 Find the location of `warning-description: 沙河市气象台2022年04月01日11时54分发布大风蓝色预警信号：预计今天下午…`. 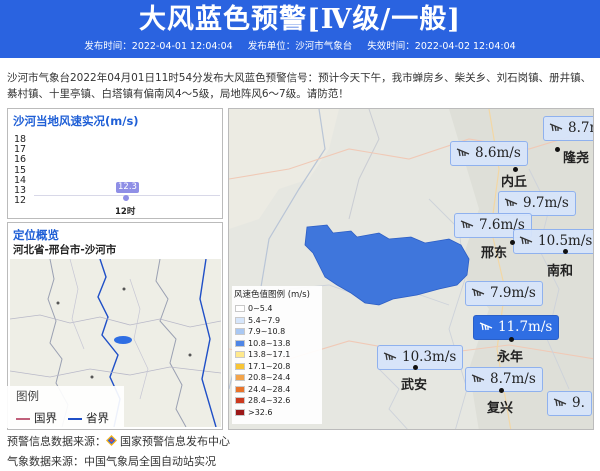

warning-description: 沙河市气象台2022年04月01日11时54分发布大风蓝色预警信号：预计今天下午… is located at coordinates (299, 86).